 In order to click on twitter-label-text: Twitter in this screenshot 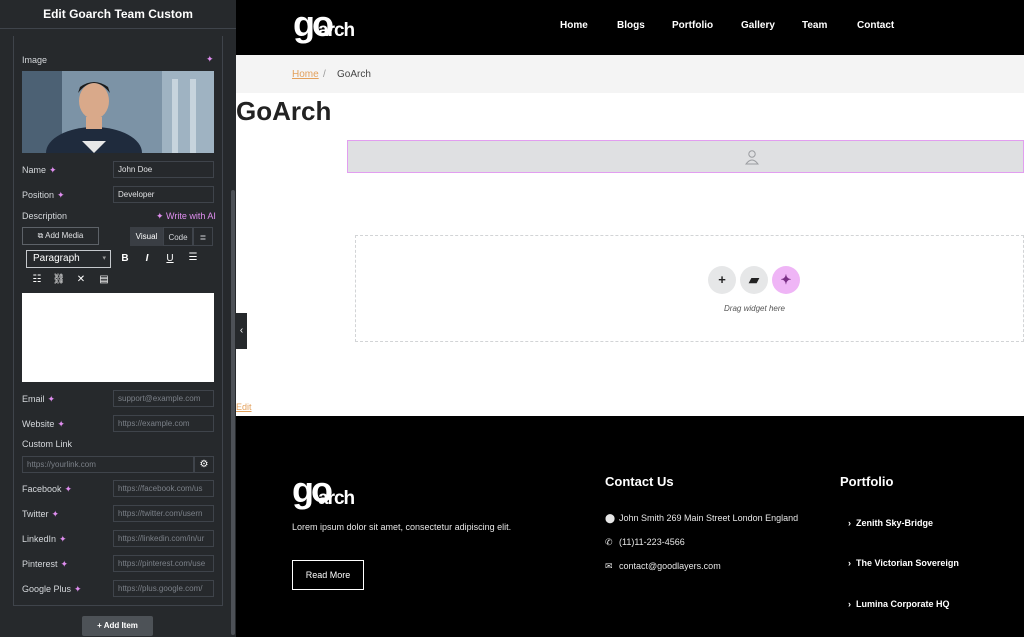, I will do `click(35, 514)`.